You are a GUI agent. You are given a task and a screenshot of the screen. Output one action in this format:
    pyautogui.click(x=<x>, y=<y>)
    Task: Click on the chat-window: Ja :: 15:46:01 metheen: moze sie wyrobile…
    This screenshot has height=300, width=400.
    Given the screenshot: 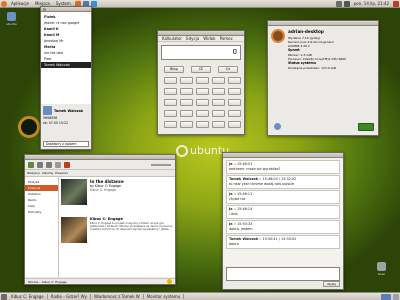 What is the action you would take?
    pyautogui.click(x=283, y=221)
    